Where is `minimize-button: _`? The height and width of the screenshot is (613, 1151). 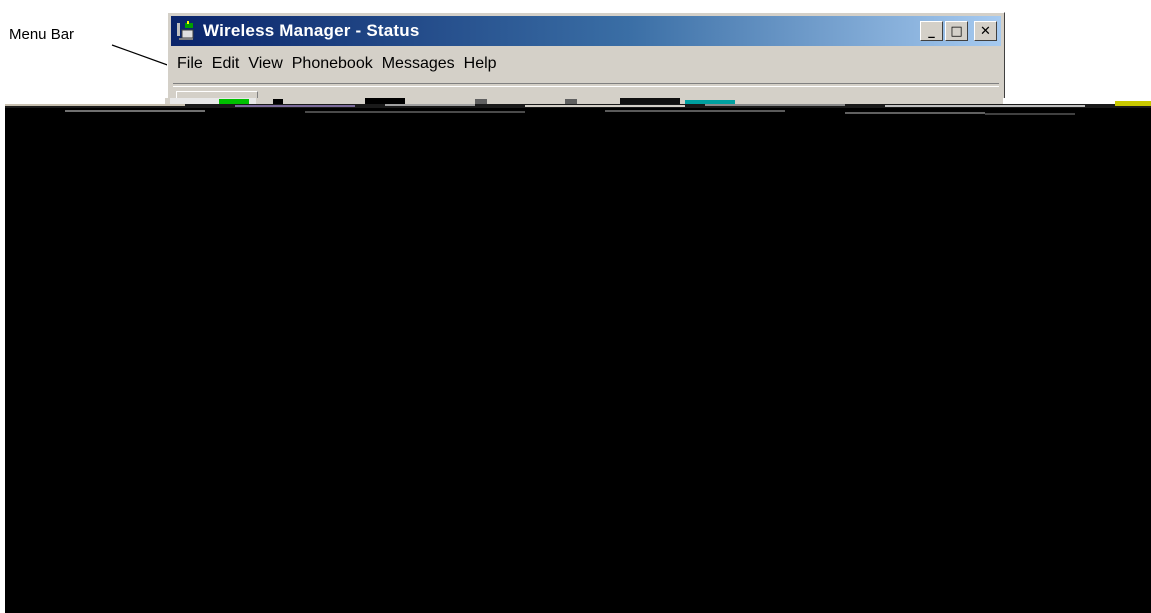
minimize-button: _ is located at coordinates (931, 31).